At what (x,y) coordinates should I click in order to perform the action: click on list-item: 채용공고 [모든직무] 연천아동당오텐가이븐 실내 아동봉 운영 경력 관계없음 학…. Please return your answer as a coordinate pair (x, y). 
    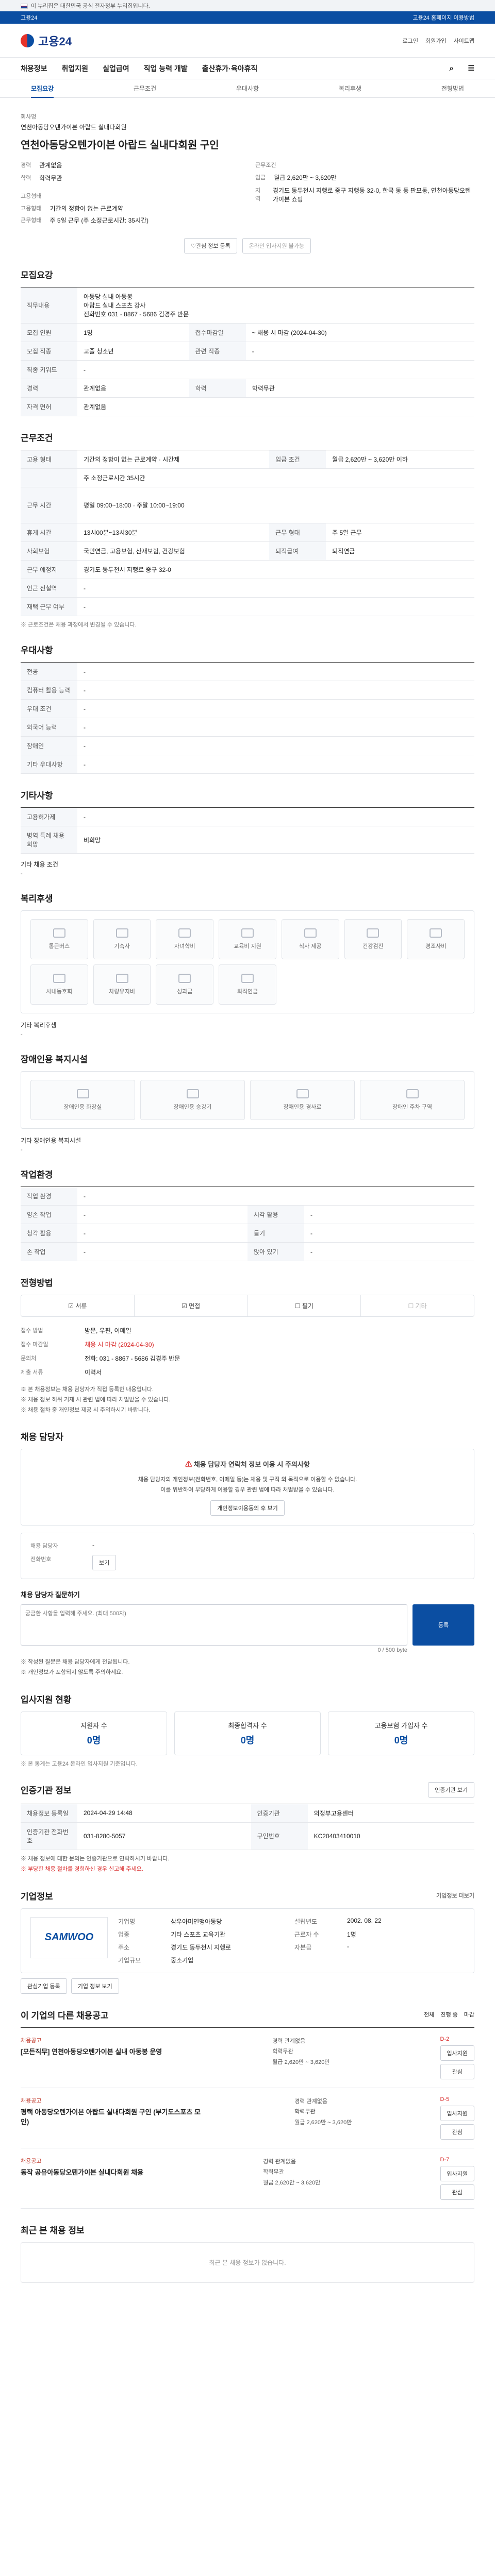
    Looking at the image, I should click on (247, 2058).